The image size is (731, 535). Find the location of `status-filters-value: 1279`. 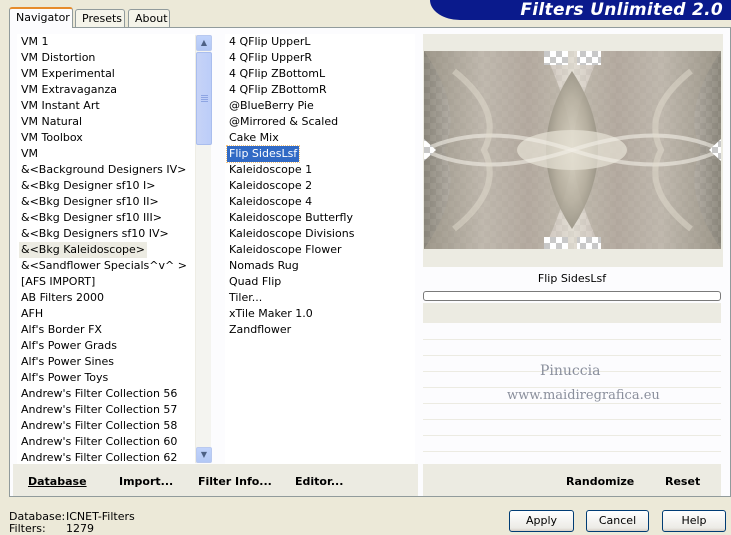

status-filters-value: 1279 is located at coordinates (80, 528).